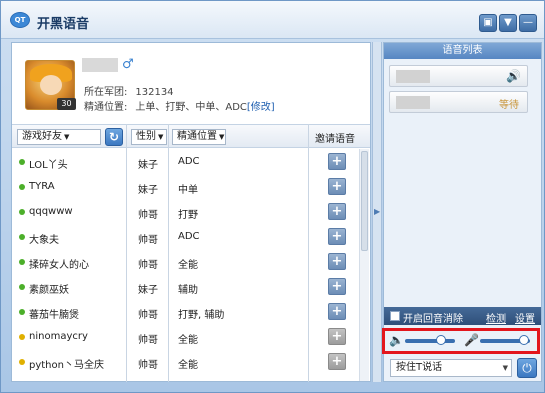  I want to click on microphone-icon: 🎤, so click(471, 340).